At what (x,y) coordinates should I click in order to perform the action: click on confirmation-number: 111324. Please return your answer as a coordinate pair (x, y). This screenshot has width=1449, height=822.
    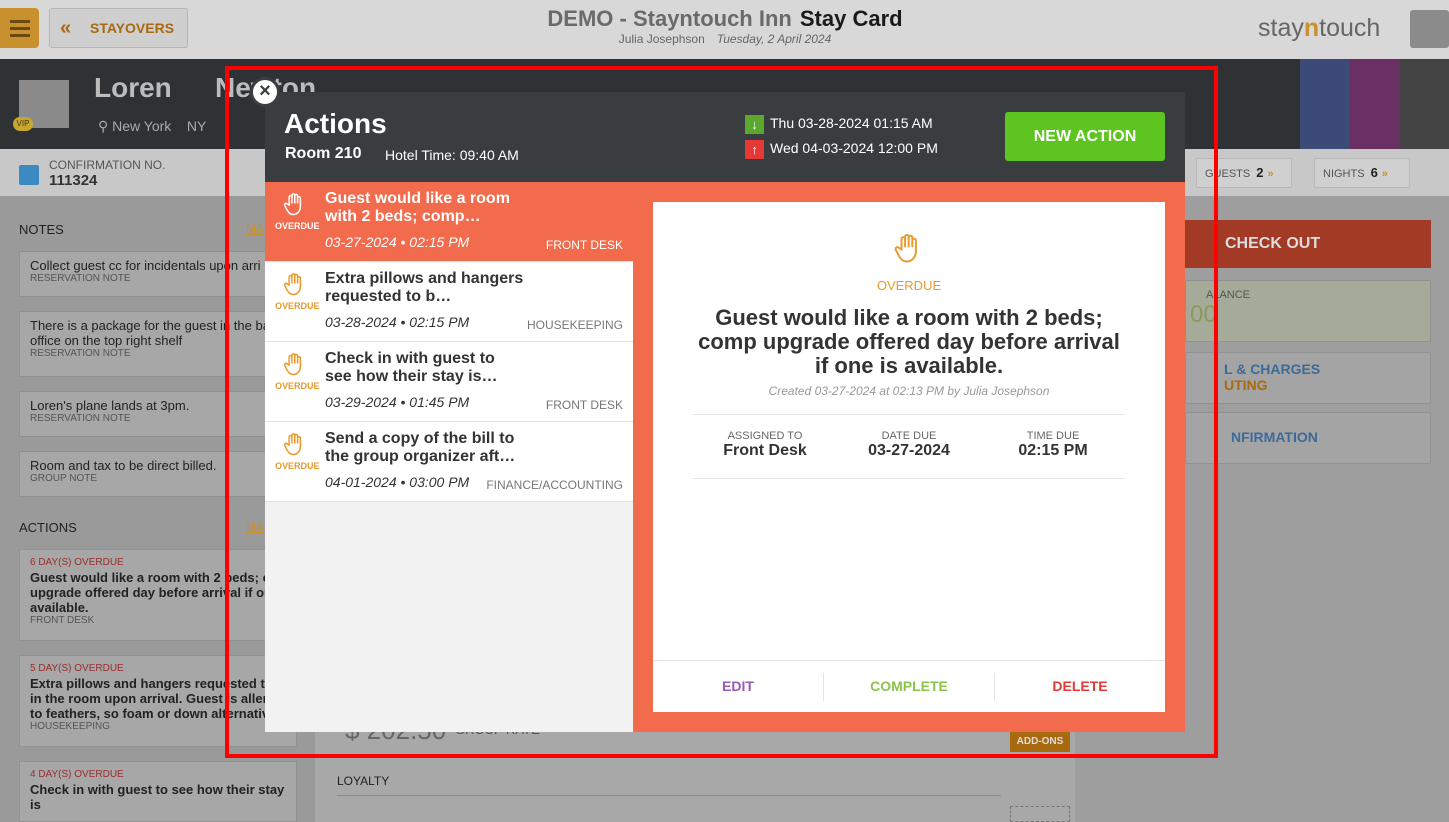
    Looking at the image, I should click on (73, 180).